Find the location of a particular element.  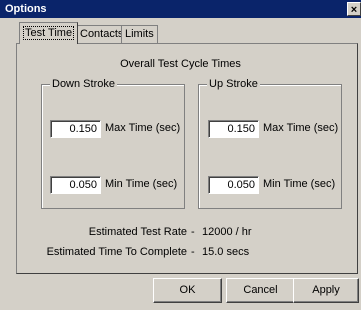

apply-button: Apply is located at coordinates (326, 290).